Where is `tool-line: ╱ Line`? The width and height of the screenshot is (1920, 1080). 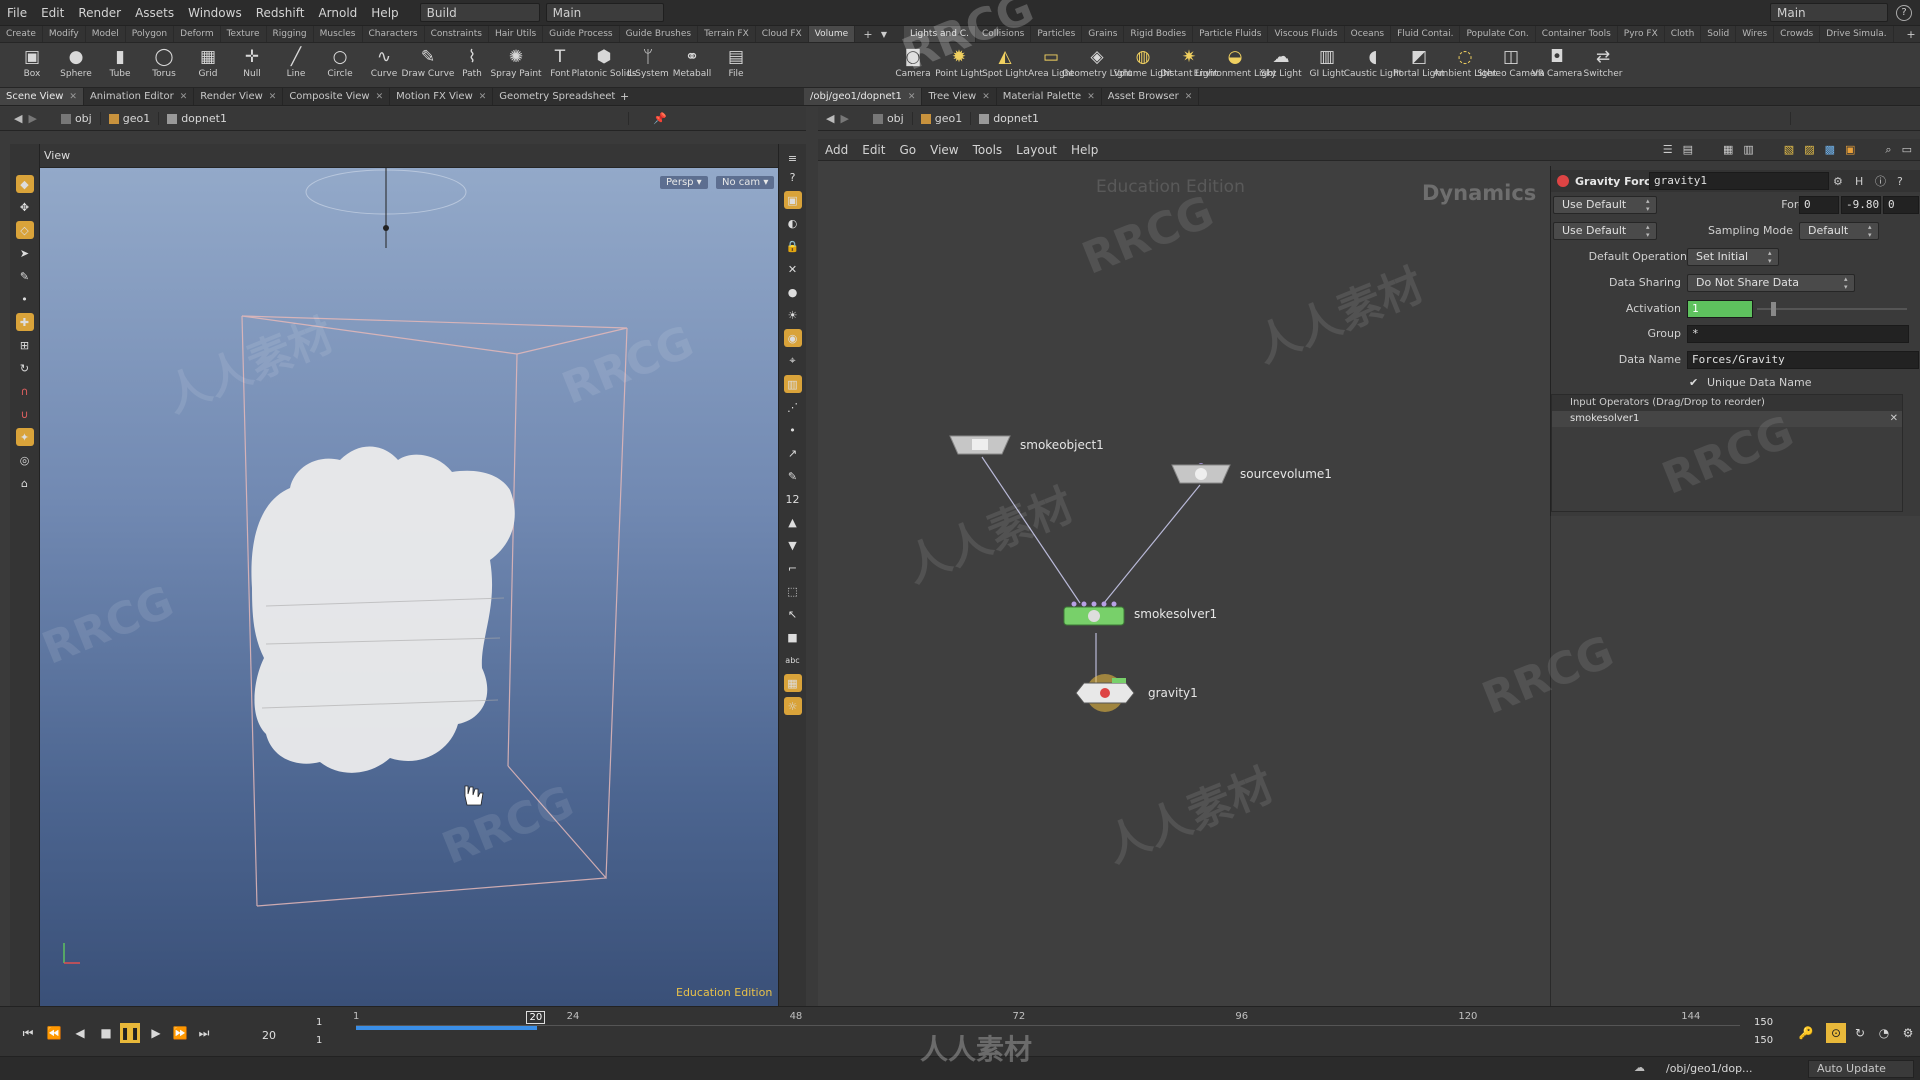 tool-line: ╱ Line is located at coordinates (296, 65).